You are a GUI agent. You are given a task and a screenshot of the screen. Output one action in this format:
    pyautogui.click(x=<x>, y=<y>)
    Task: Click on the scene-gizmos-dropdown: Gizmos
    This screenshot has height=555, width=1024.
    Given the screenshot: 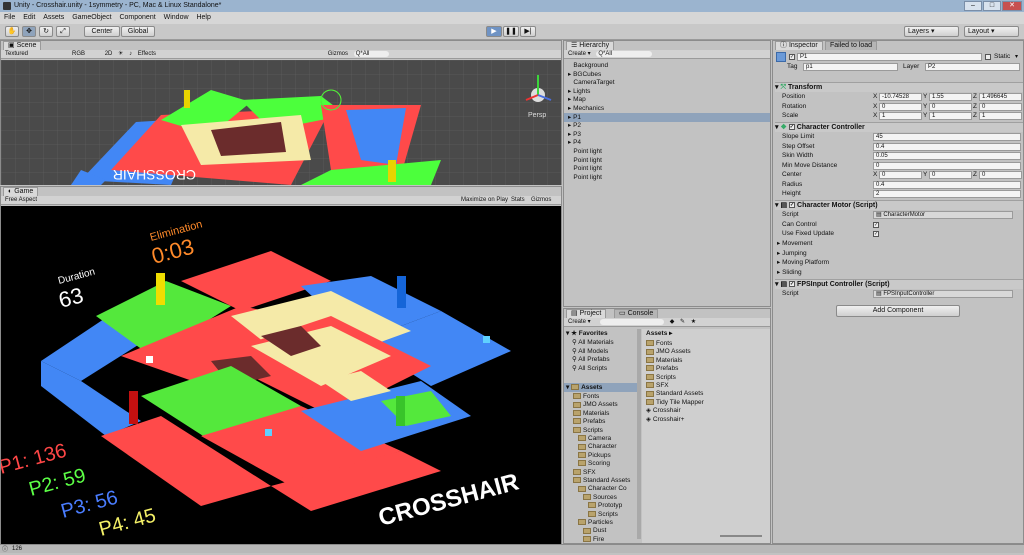 What is the action you would take?
    pyautogui.click(x=338, y=54)
    